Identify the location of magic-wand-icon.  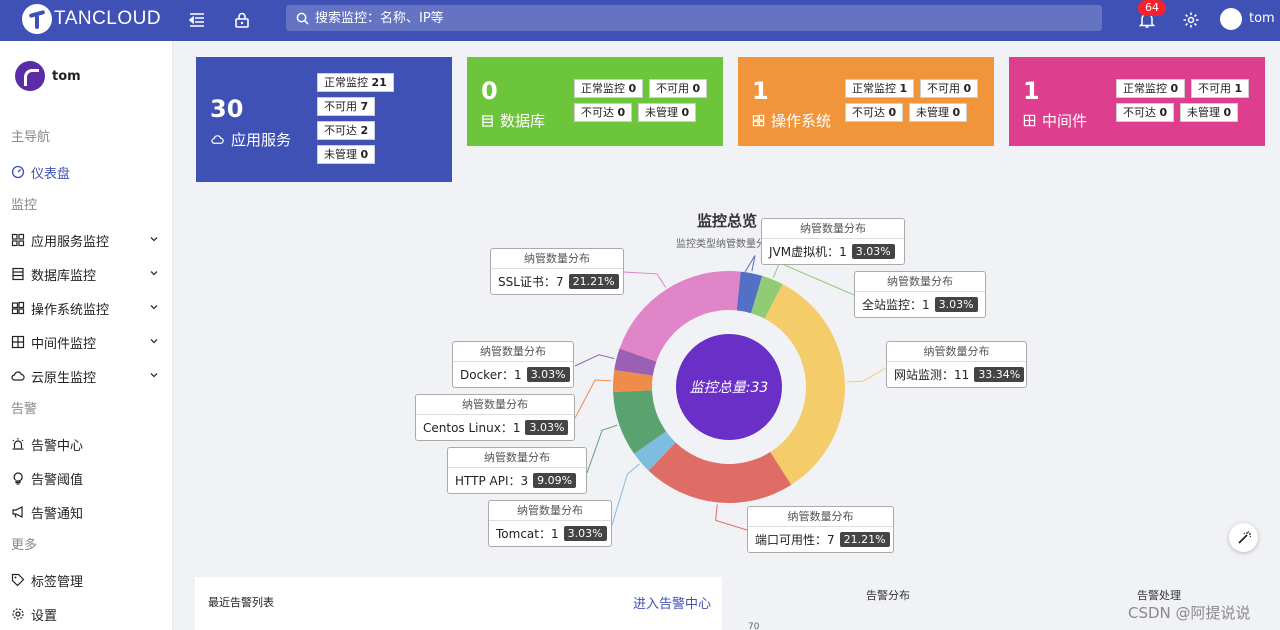
(1244, 537).